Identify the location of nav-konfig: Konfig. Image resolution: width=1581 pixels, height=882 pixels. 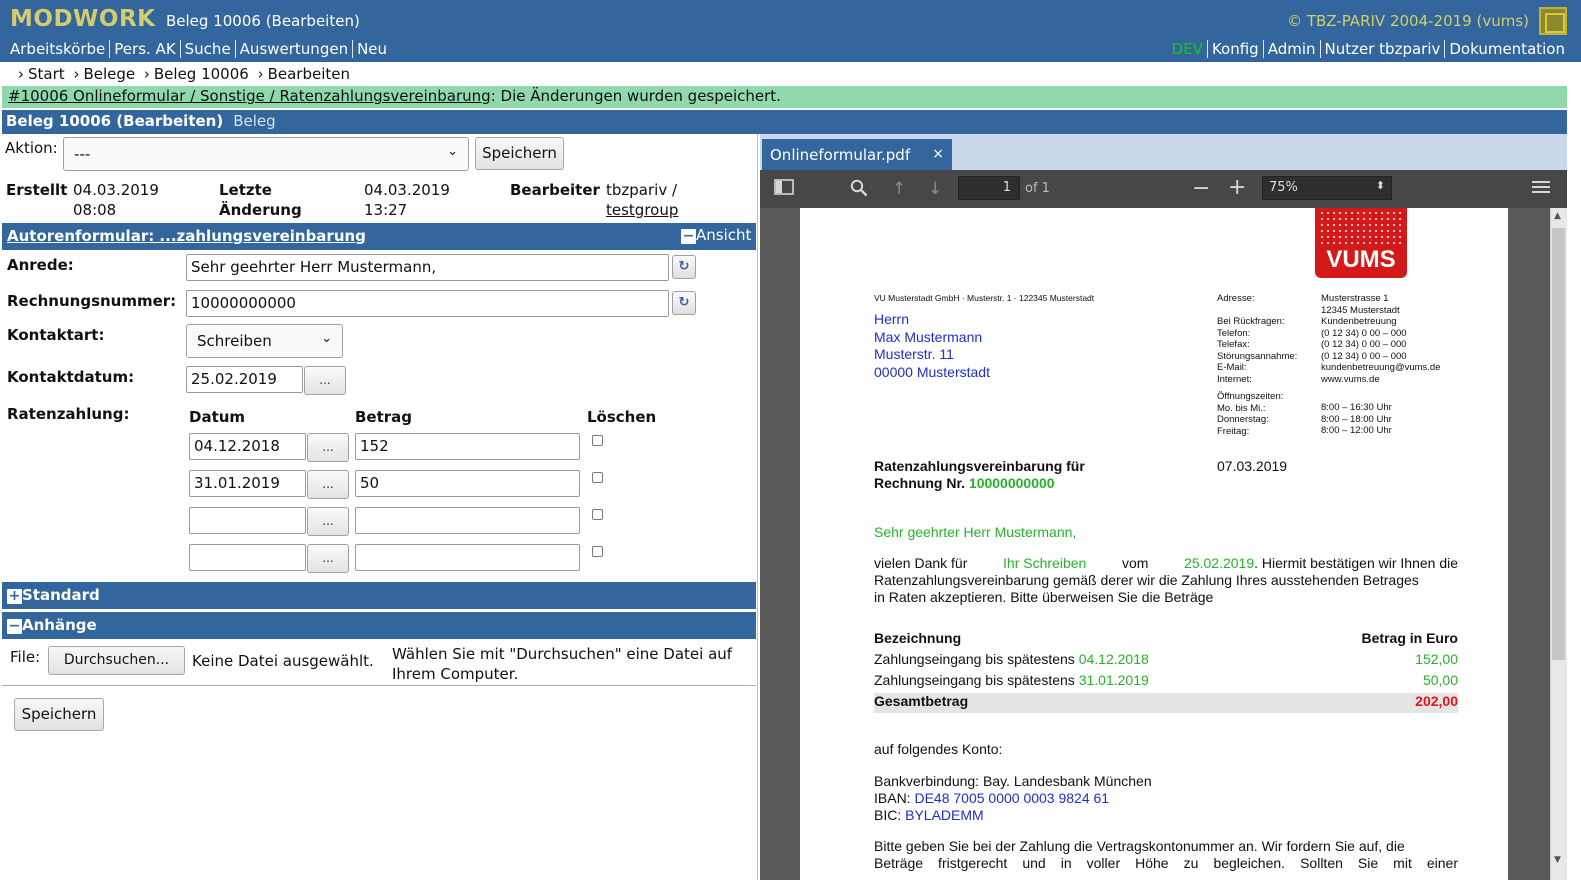
(1234, 49).